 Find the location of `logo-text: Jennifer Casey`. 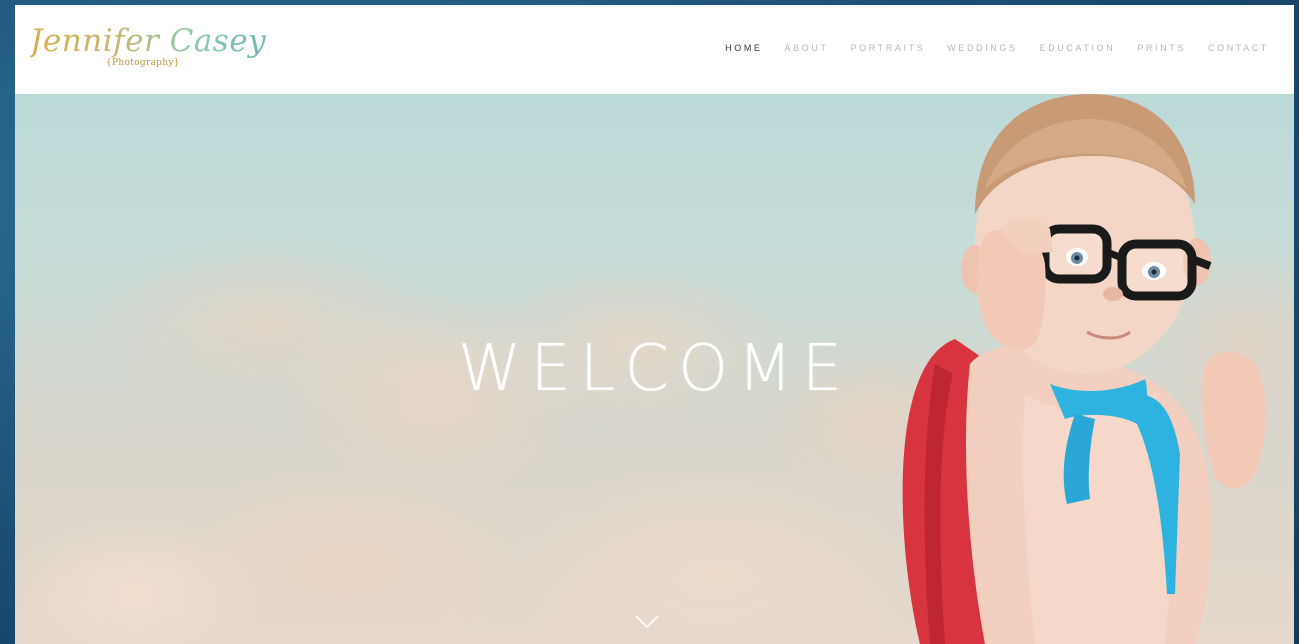

logo-text: Jennifer Casey is located at coordinates (148, 41).